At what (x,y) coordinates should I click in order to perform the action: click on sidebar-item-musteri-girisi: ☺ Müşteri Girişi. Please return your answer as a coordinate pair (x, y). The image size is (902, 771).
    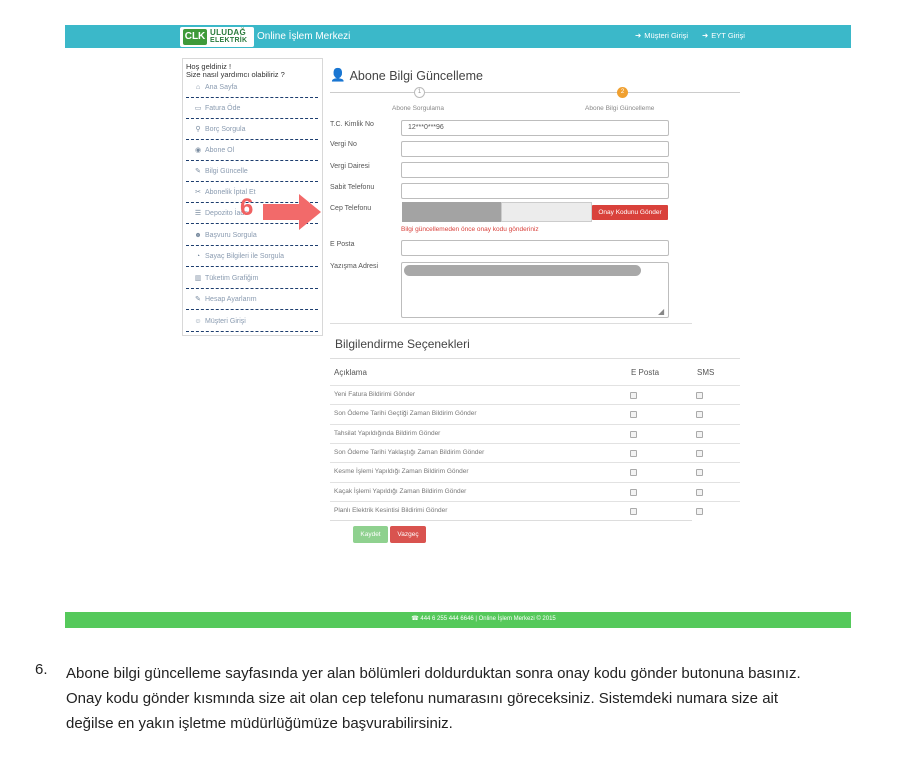
    Looking at the image, I should click on (252, 321).